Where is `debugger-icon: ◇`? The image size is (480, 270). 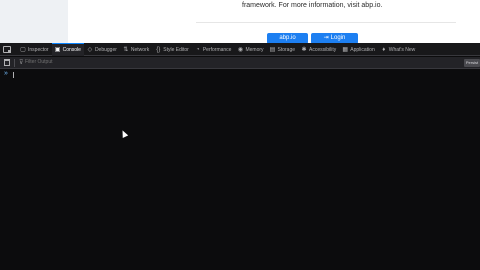 debugger-icon: ◇ is located at coordinates (90, 49).